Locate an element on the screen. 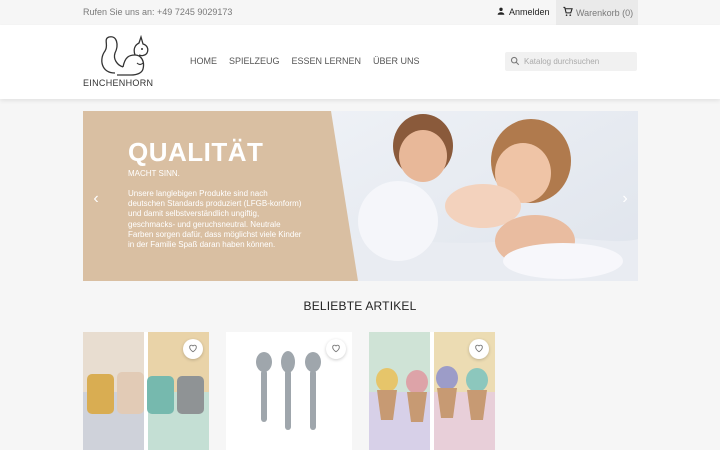 This screenshot has height=450, width=720. nav-item-home: HOME is located at coordinates (203, 61).